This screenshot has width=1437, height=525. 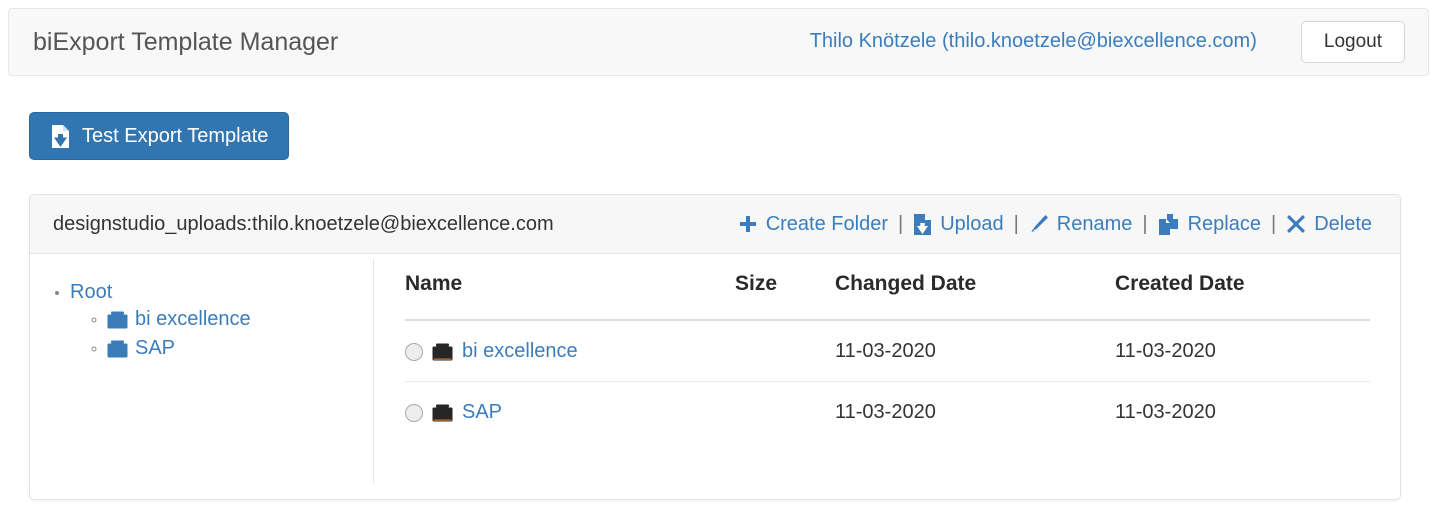 What do you see at coordinates (826, 223) in the screenshot?
I see `create-folder-label: Create Folder` at bounding box center [826, 223].